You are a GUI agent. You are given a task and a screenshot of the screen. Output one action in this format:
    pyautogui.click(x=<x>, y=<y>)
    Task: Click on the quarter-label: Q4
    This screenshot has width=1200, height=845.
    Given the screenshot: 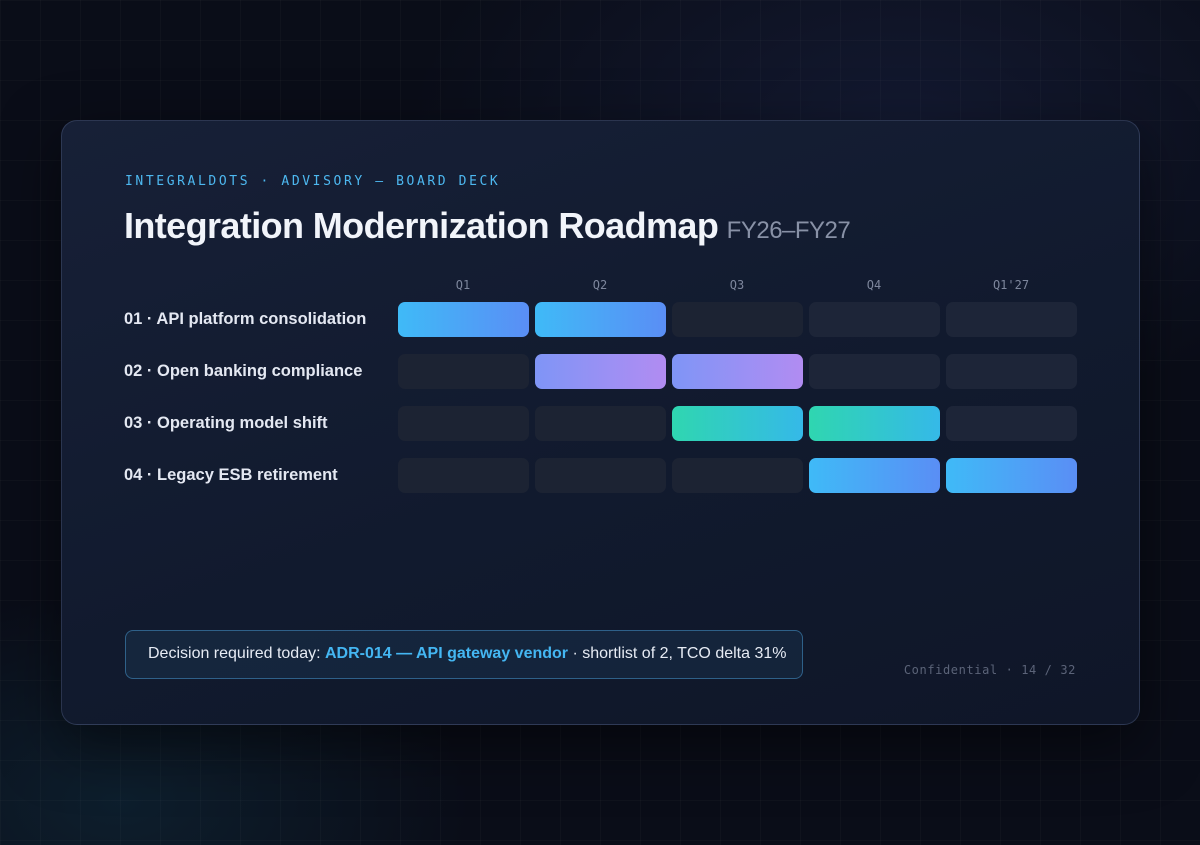 What is the action you would take?
    pyautogui.click(x=874, y=285)
    